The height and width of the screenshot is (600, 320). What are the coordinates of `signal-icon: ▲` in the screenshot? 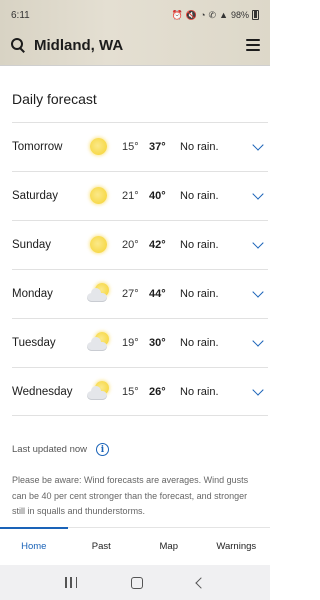 It's located at (223, 15).